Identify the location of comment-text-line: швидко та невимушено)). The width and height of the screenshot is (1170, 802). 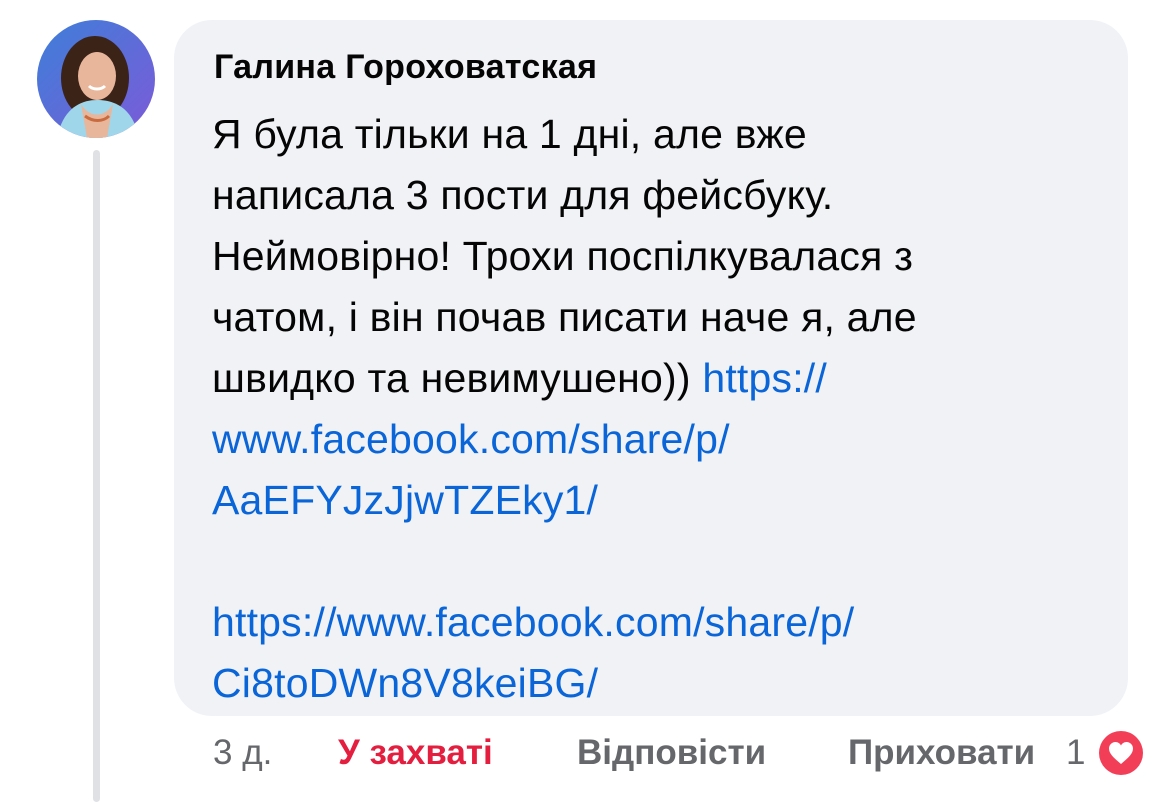
(457, 378).